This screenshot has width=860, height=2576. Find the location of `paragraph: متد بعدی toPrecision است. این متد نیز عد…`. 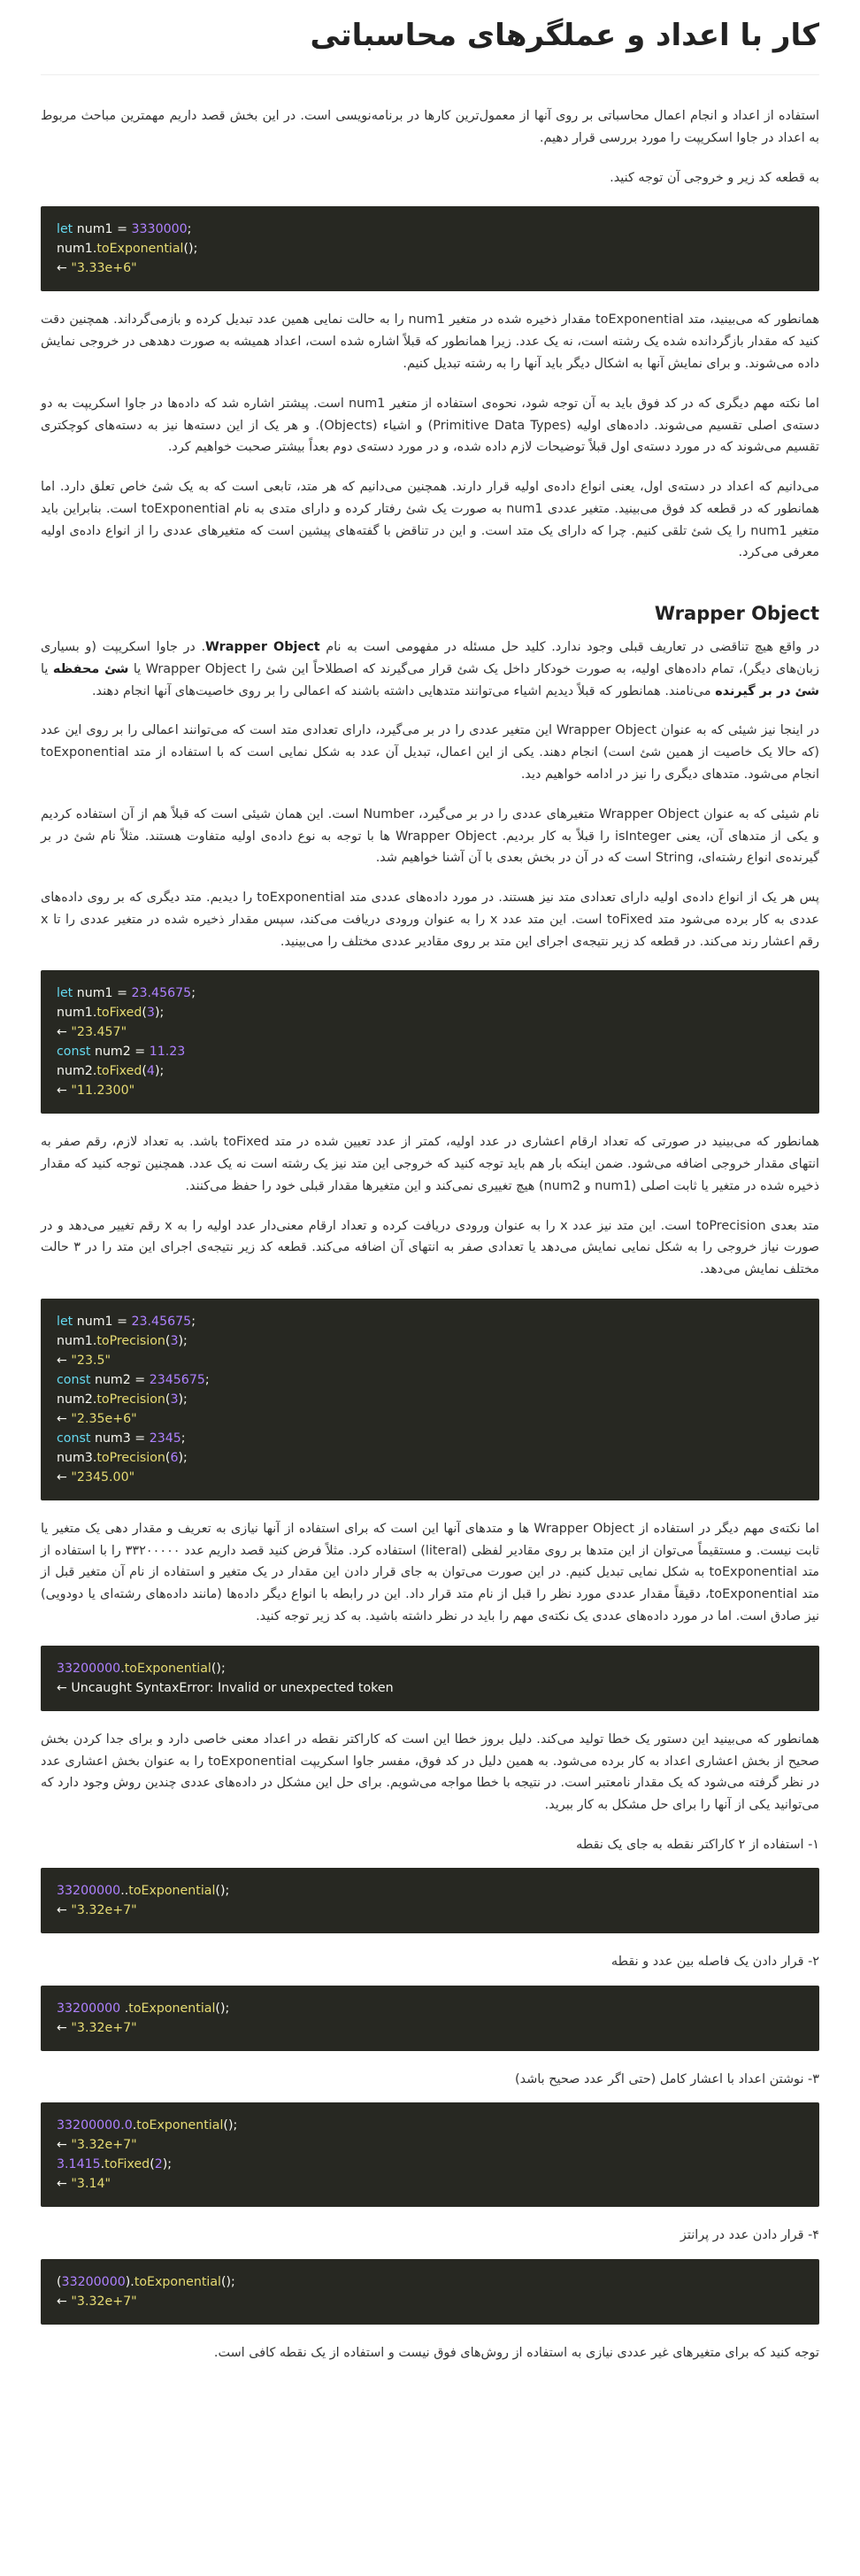

paragraph: متد بعدی toPrecision است. این متد نیز عد… is located at coordinates (430, 1247).